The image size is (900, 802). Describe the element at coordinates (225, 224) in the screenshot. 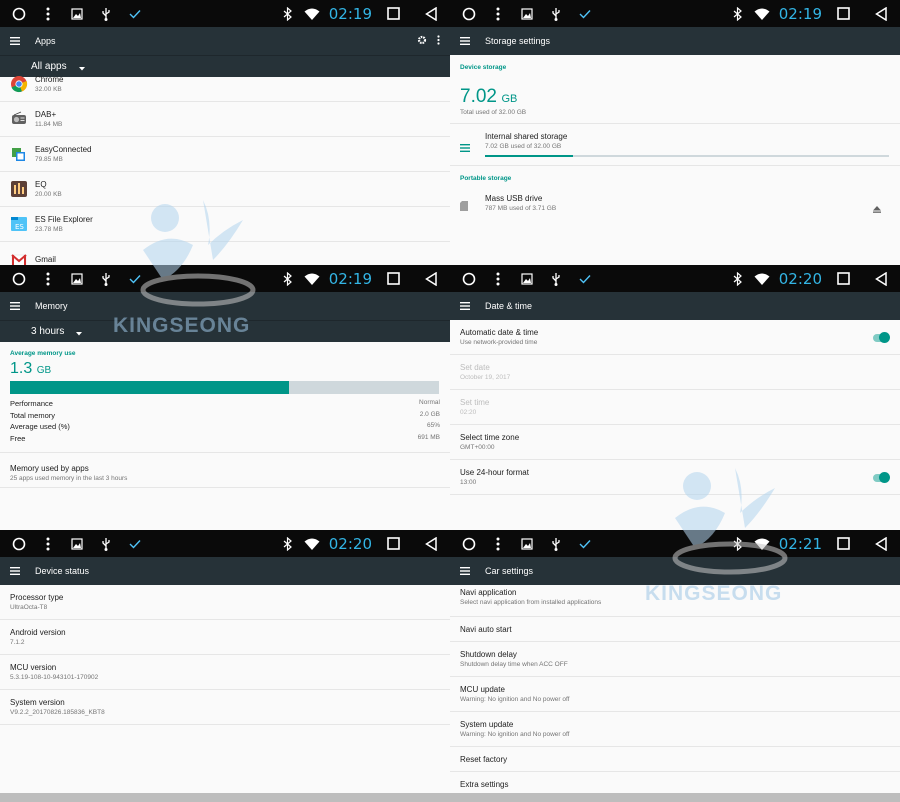

I see `list-item: ES ES File Explorer 23.78 MB` at that location.